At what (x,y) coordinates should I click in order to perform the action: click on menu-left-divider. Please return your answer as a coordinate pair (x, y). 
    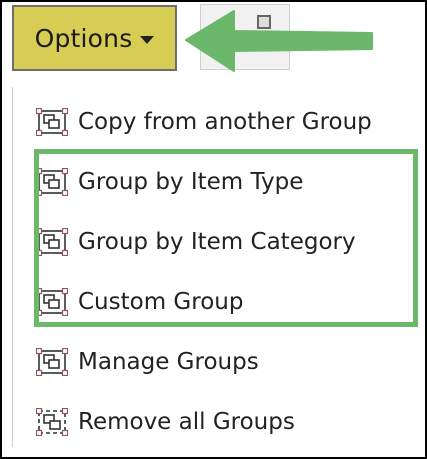
    Looking at the image, I should click on (12, 267).